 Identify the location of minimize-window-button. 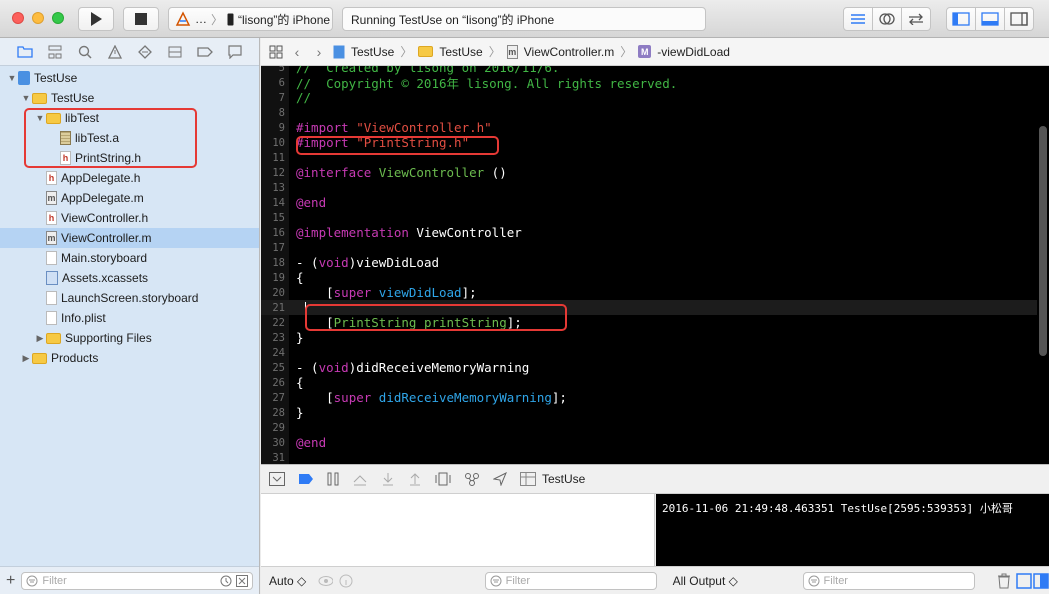
(38, 18).